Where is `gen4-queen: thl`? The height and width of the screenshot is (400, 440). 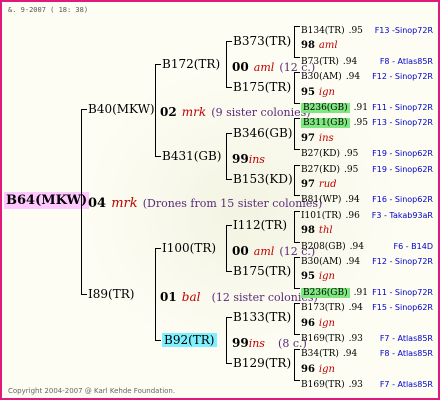
gen4-queen: thl is located at coordinates (325, 231).